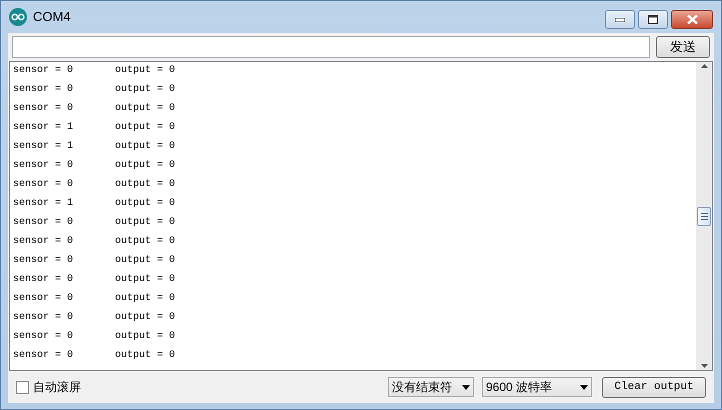 This screenshot has width=722, height=410. I want to click on maximize-icon, so click(653, 19).